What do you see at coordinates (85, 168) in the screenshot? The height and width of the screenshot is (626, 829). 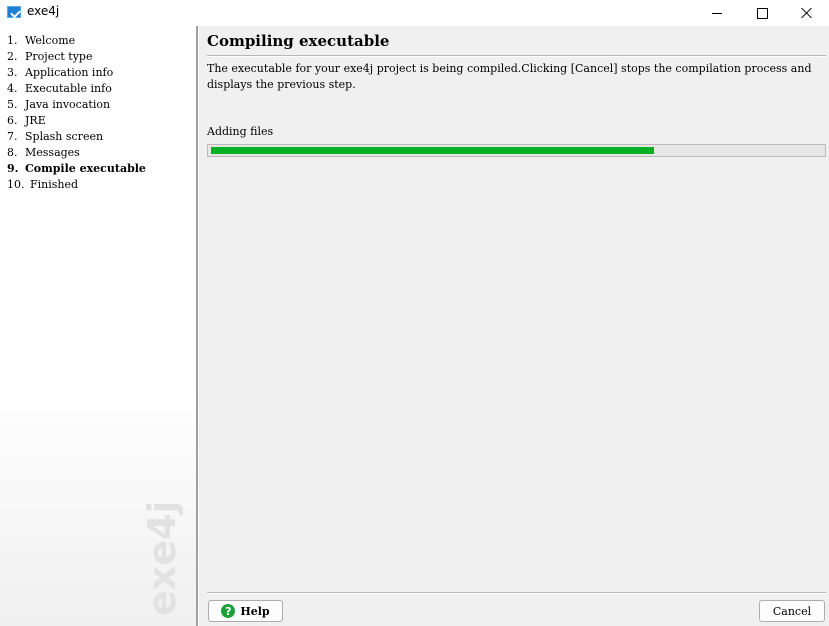 I see `step-label: Compile executable` at bounding box center [85, 168].